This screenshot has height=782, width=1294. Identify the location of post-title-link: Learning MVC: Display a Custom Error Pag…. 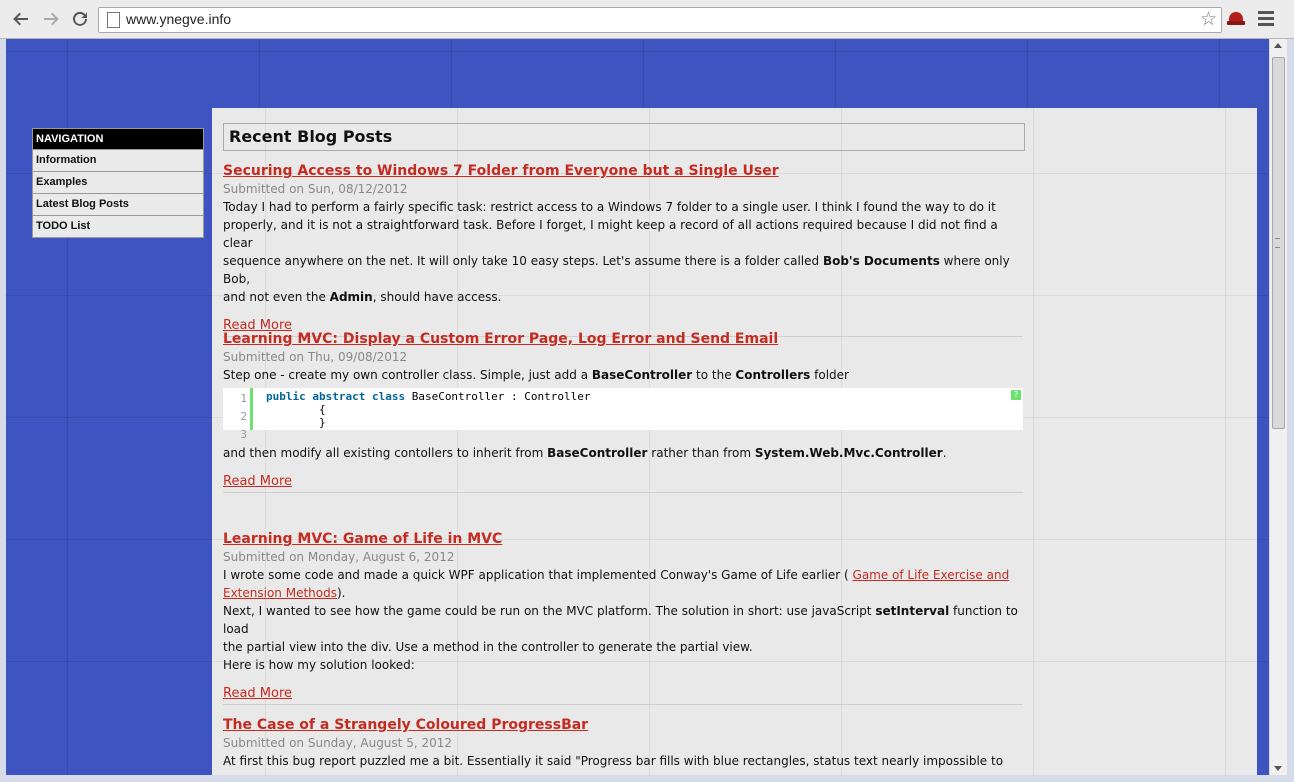
(500, 339).